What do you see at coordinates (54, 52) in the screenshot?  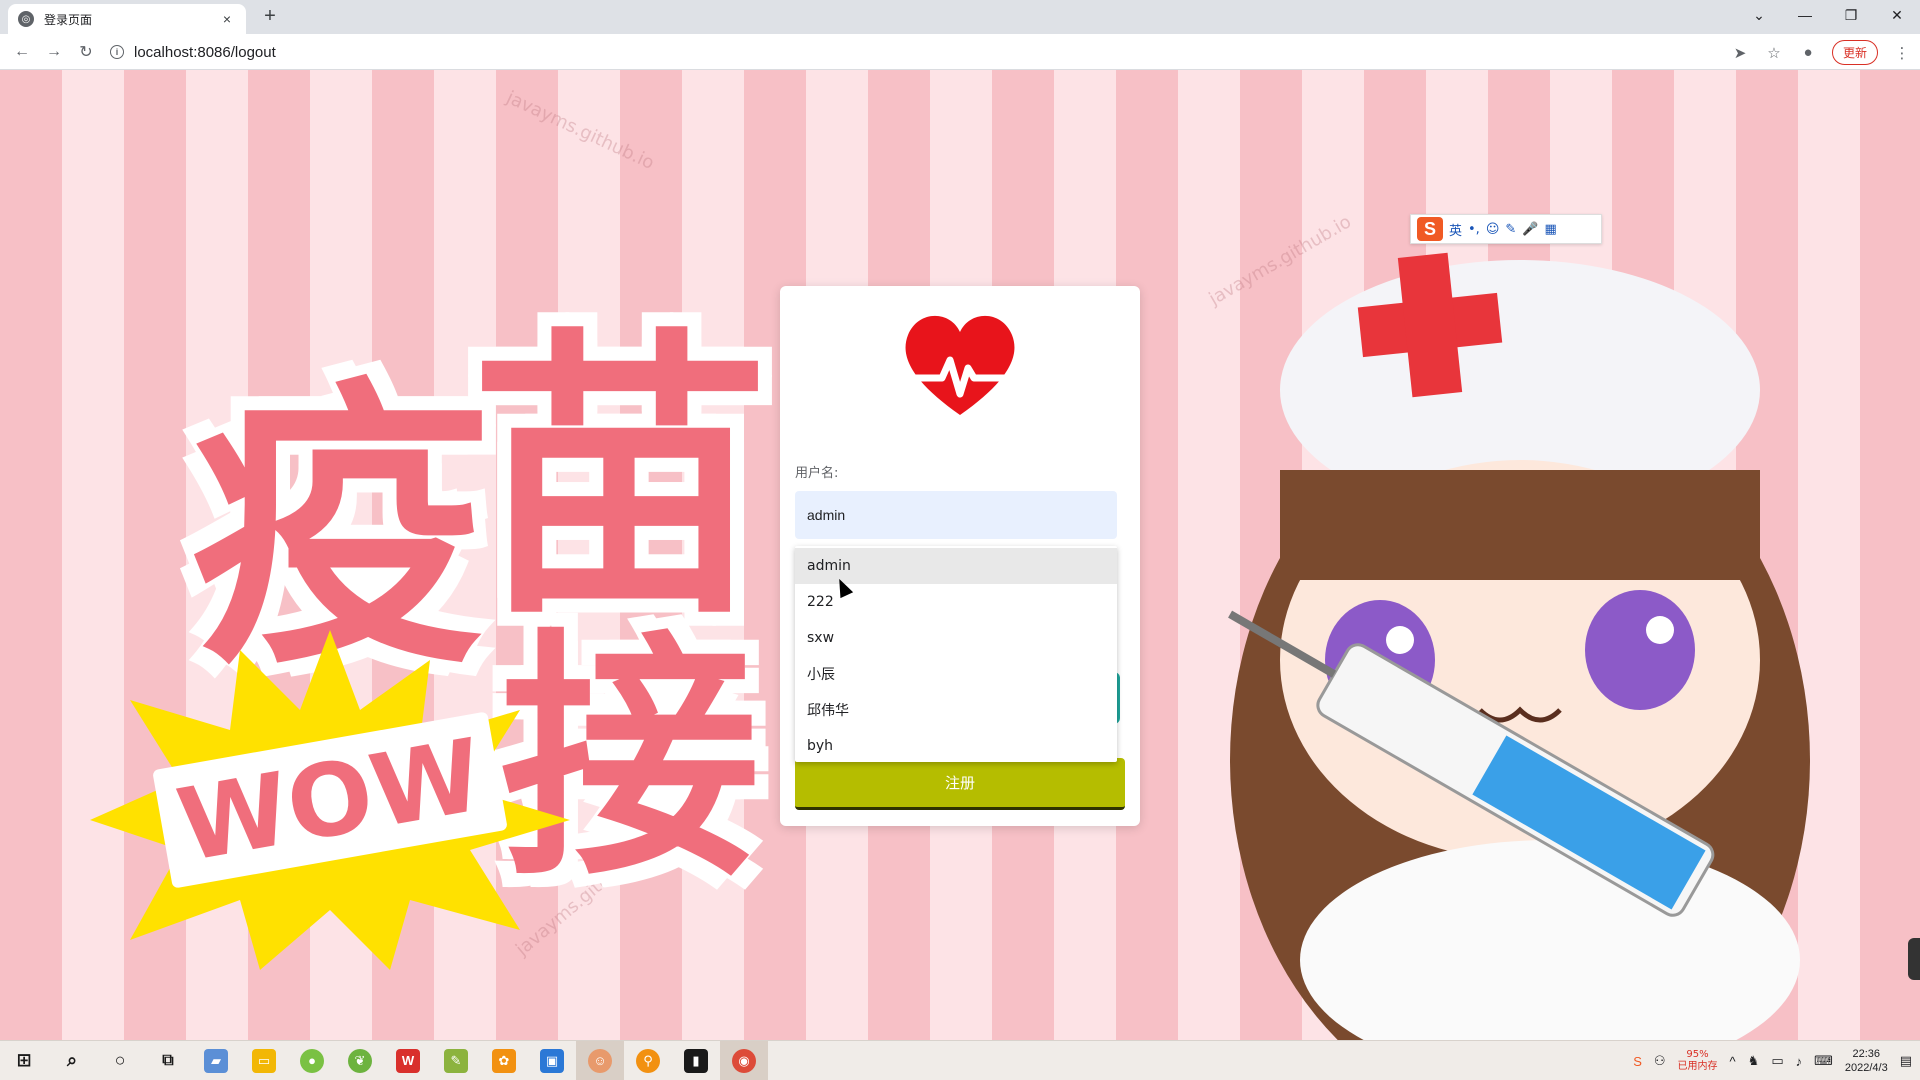 I see `forward-arrow-icon: →` at bounding box center [54, 52].